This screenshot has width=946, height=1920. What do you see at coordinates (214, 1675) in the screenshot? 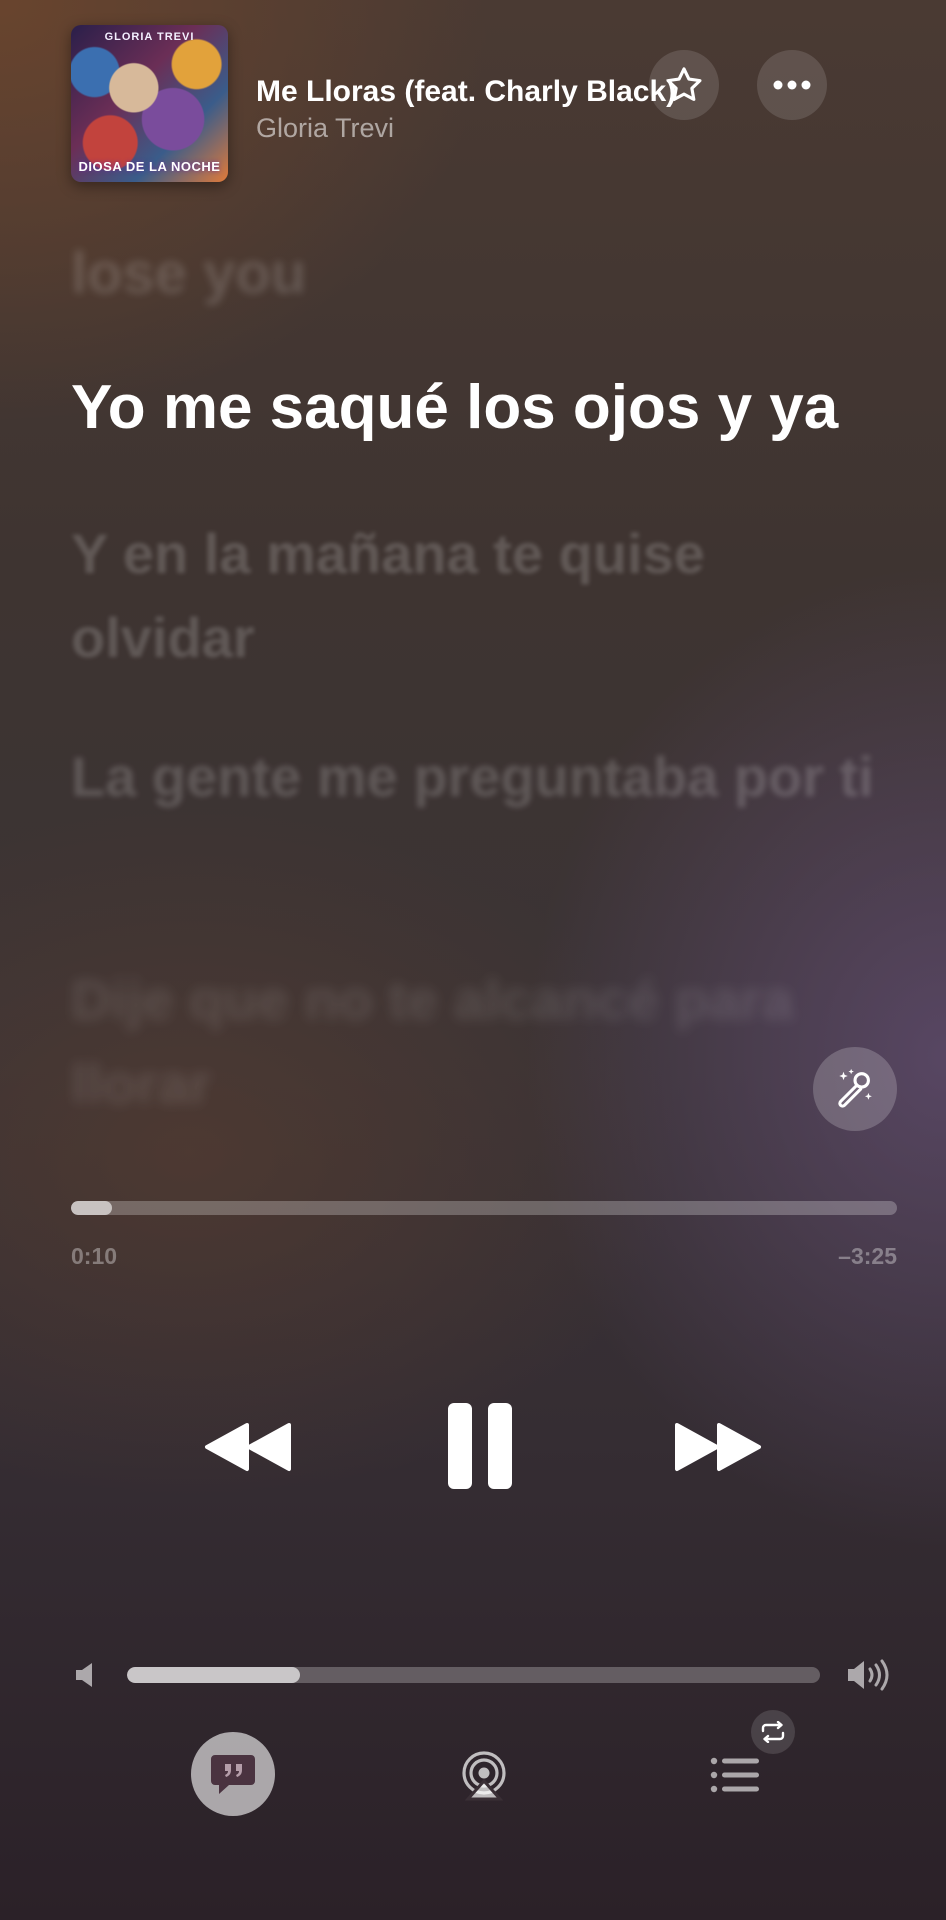
I see `volume-fill` at bounding box center [214, 1675].